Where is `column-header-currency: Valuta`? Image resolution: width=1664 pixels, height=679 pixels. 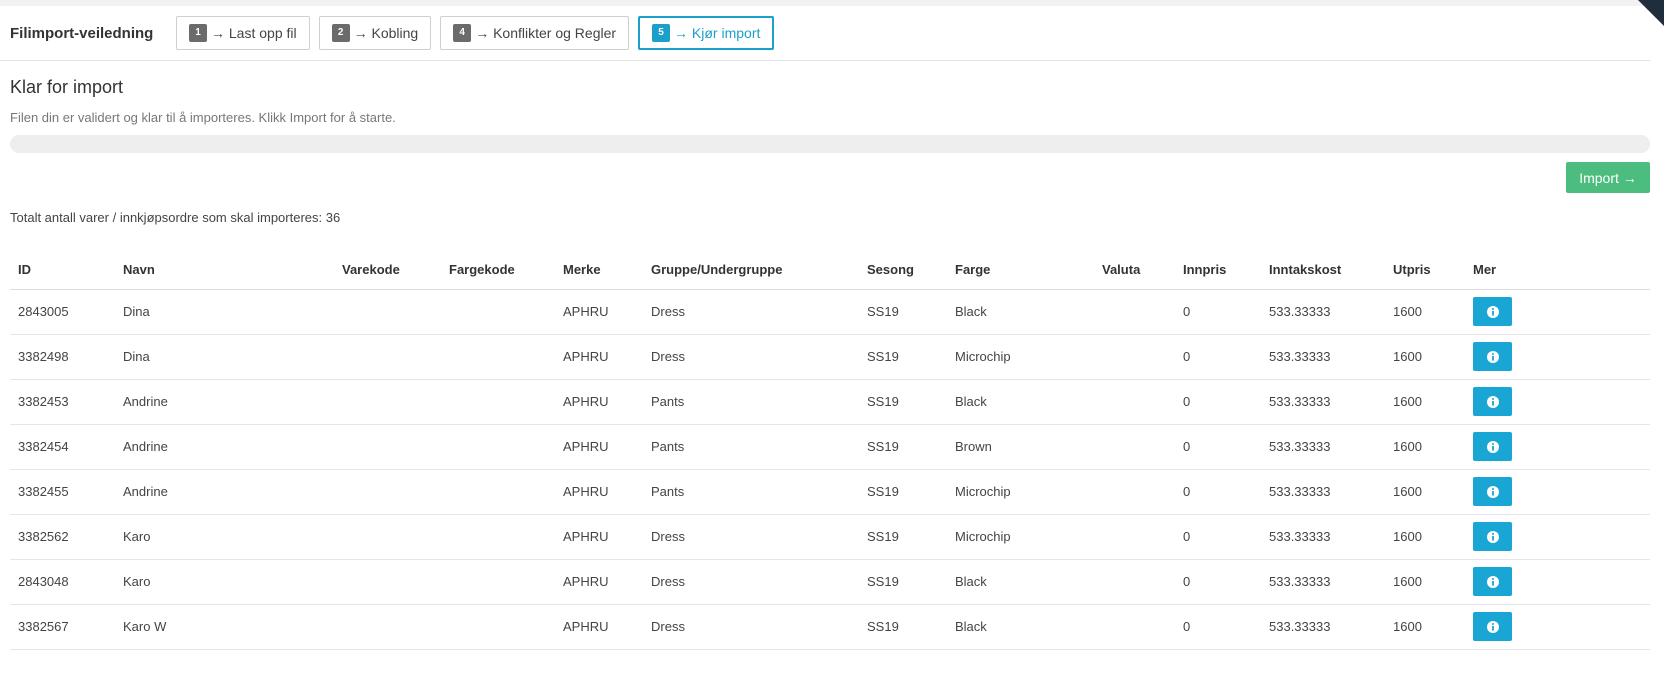
column-header-currency: Valuta is located at coordinates (1134, 270).